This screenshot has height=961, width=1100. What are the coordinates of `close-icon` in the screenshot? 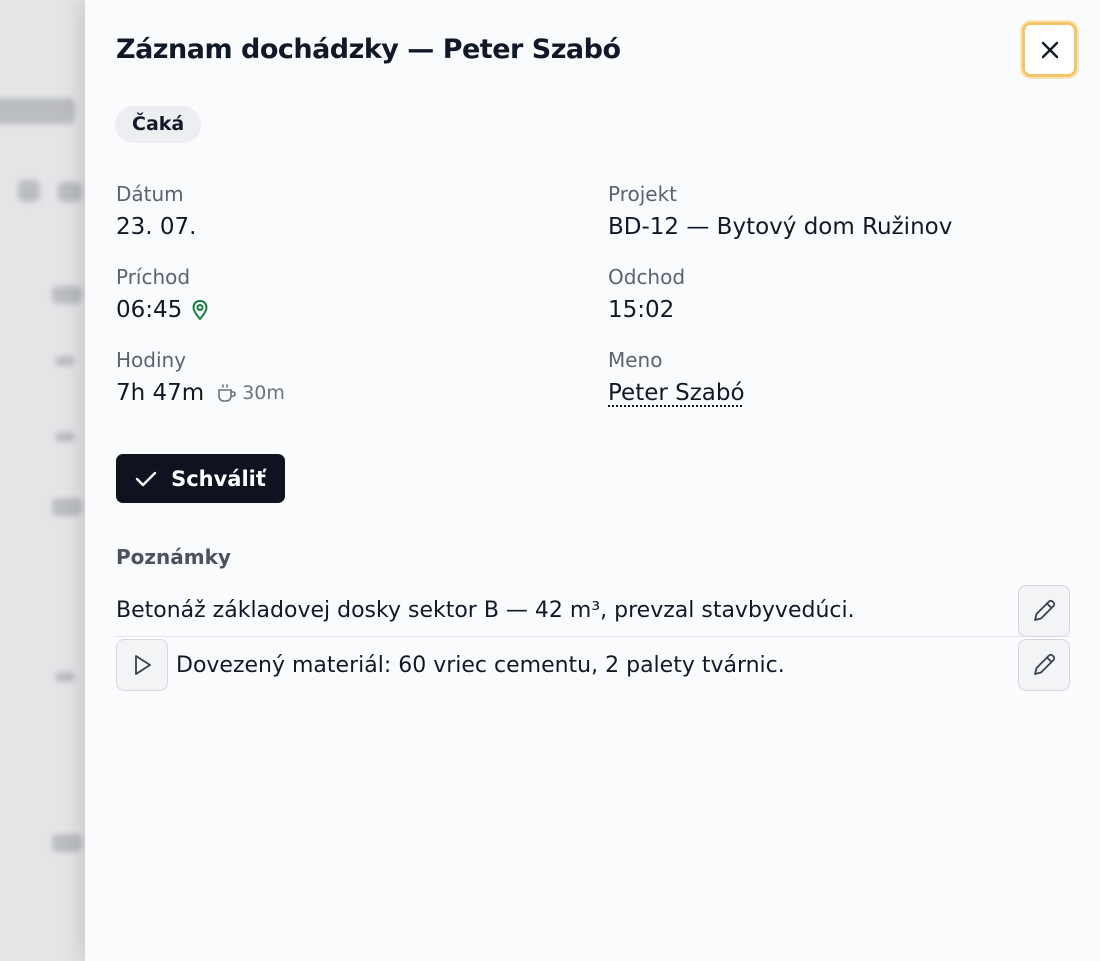 It's located at (1049, 49).